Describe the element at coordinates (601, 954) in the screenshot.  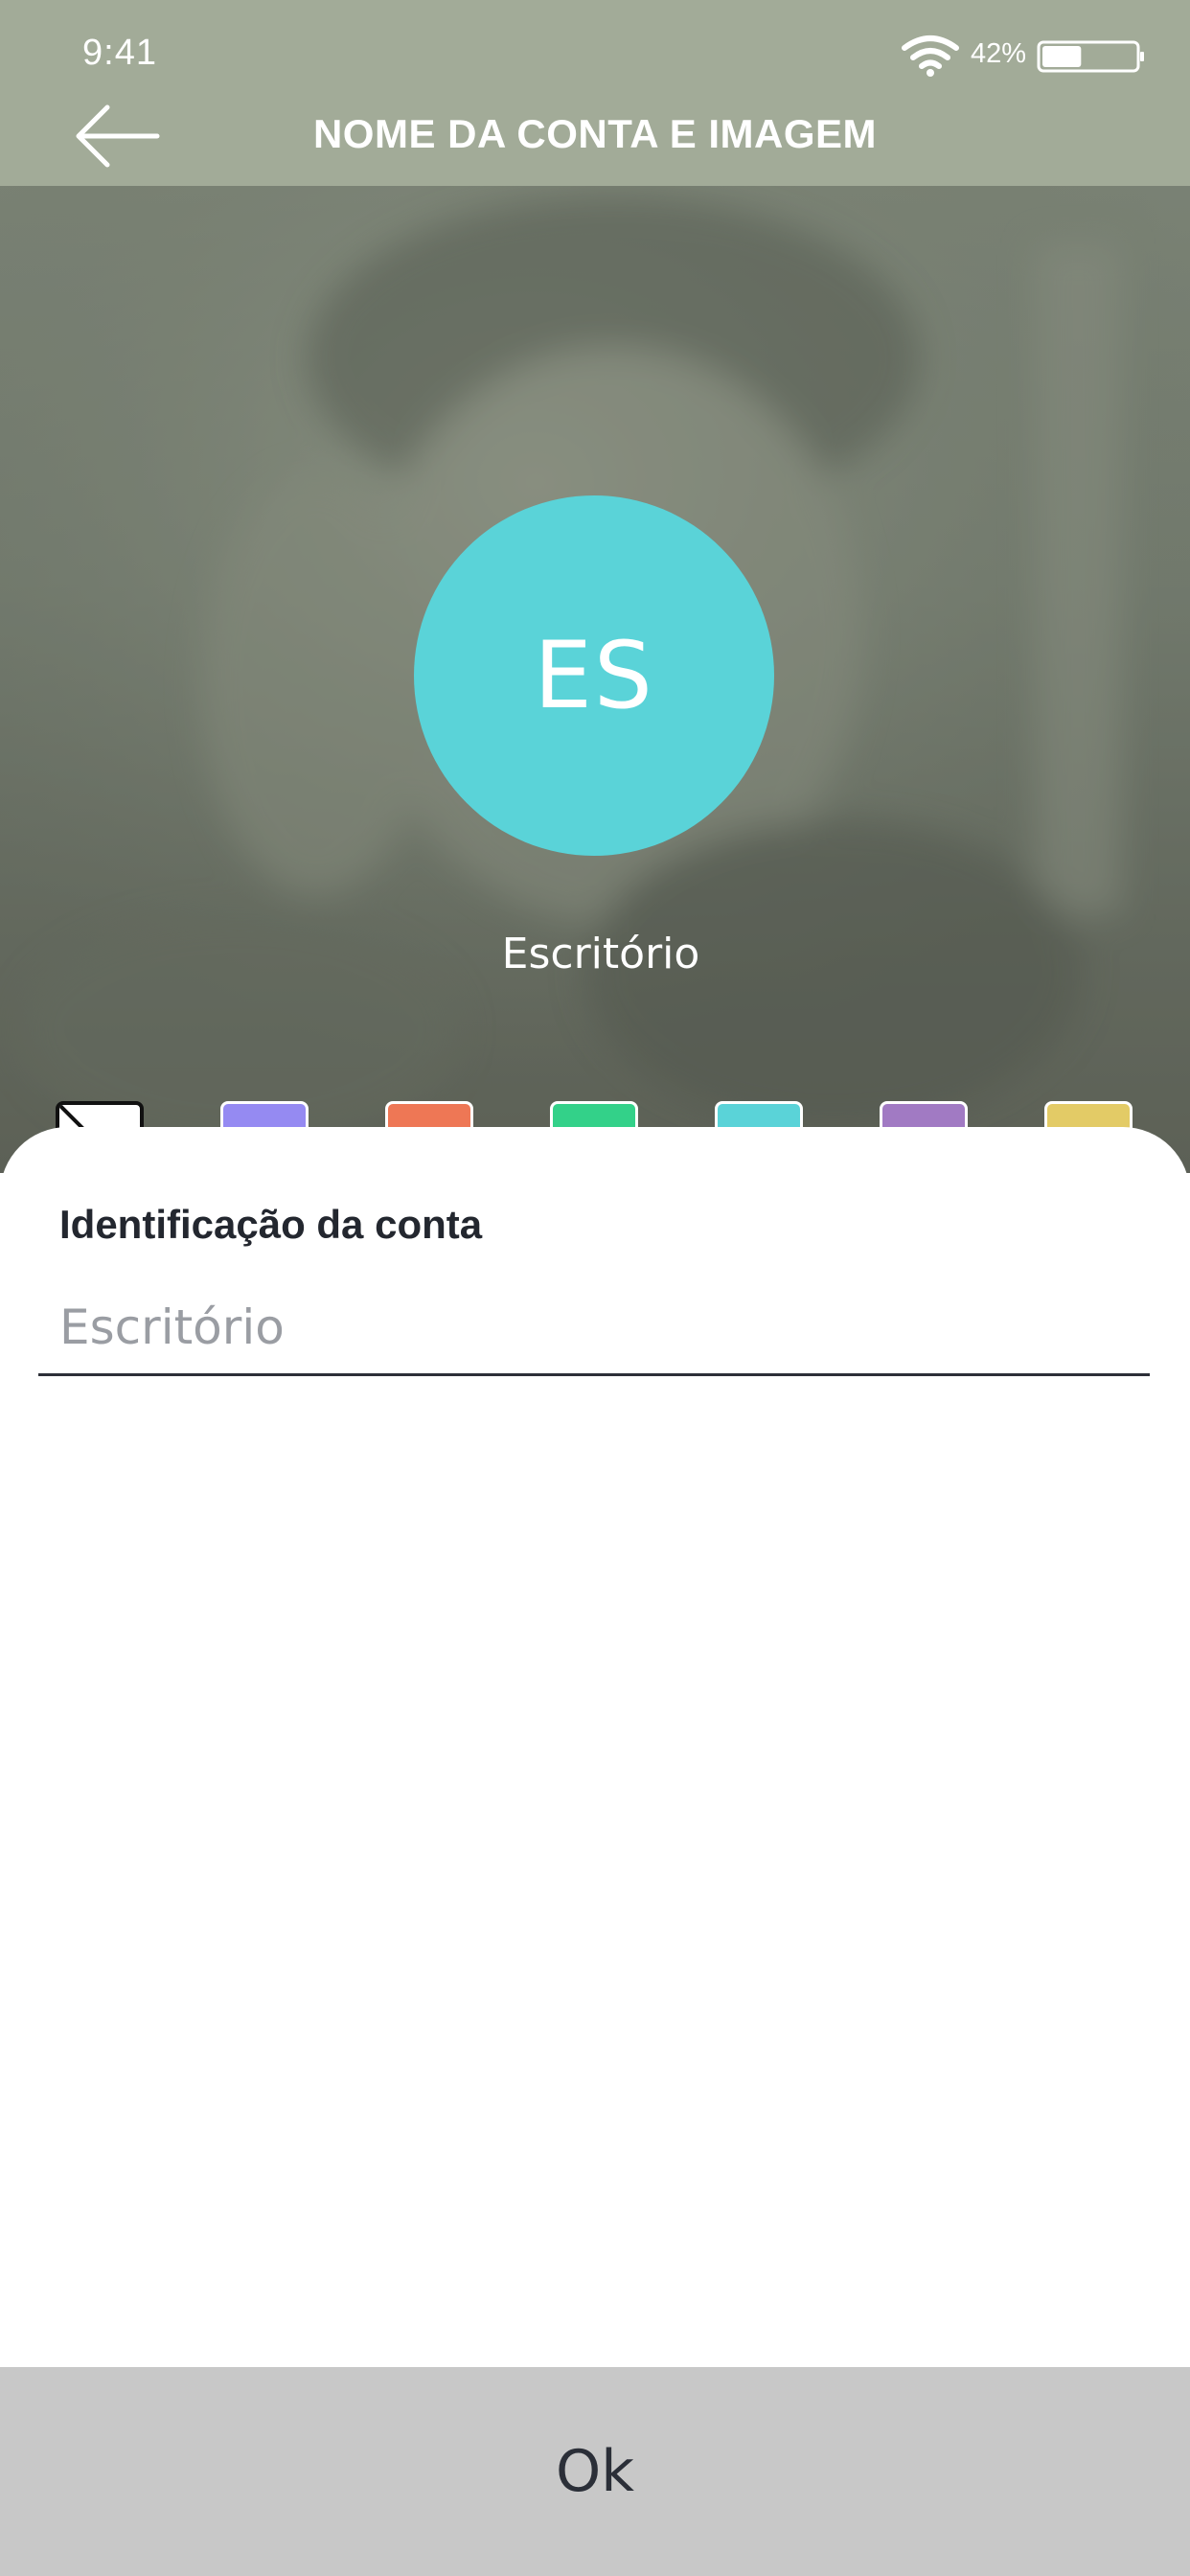
I see `account-name-label: Escritório` at that location.